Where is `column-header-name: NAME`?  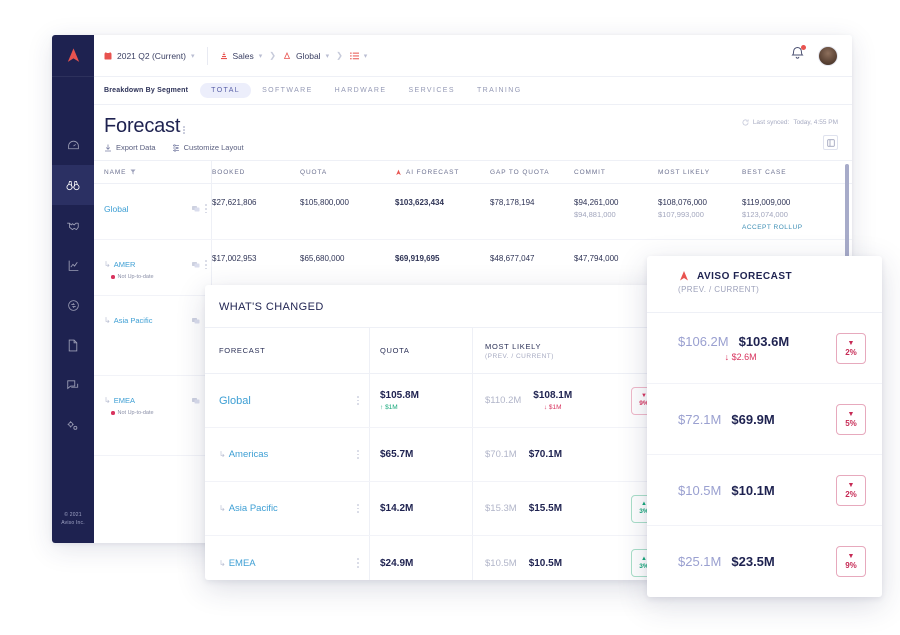
column-header-name: NAME is located at coordinates (153, 172).